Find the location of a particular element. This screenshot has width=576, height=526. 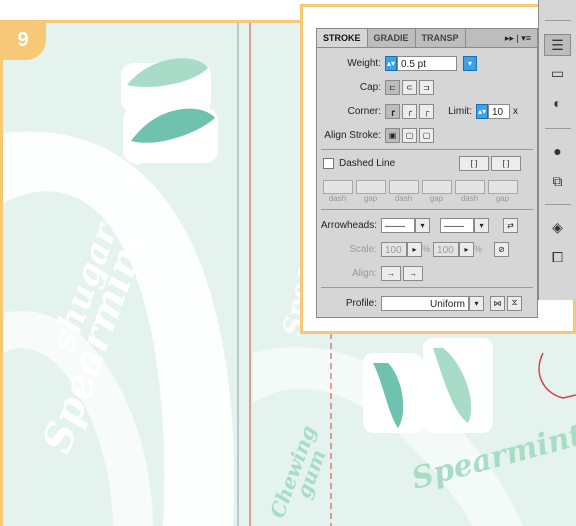

align-center-icon: ▣ is located at coordinates (392, 135).